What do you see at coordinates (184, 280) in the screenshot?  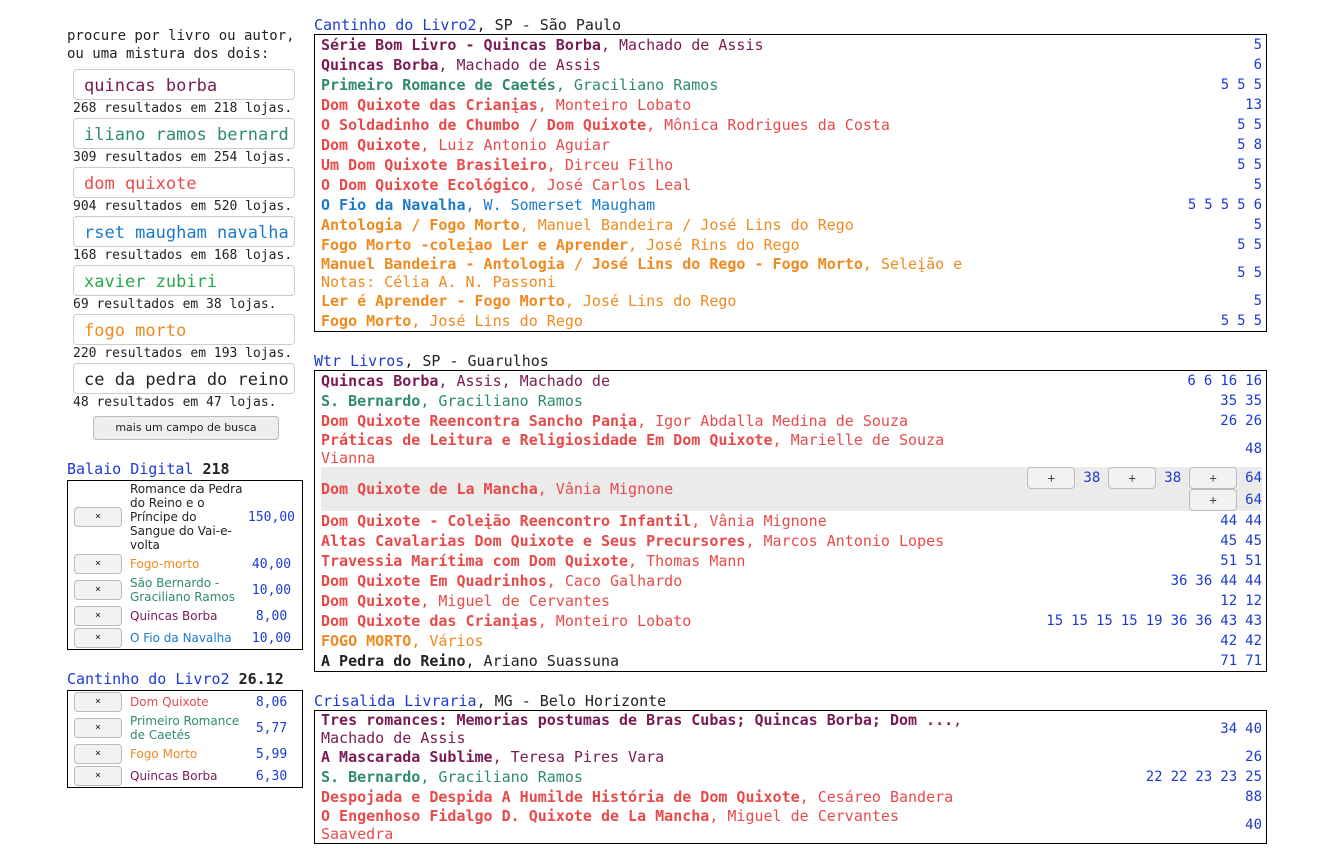 I see `search-field: xavier zubiri` at bounding box center [184, 280].